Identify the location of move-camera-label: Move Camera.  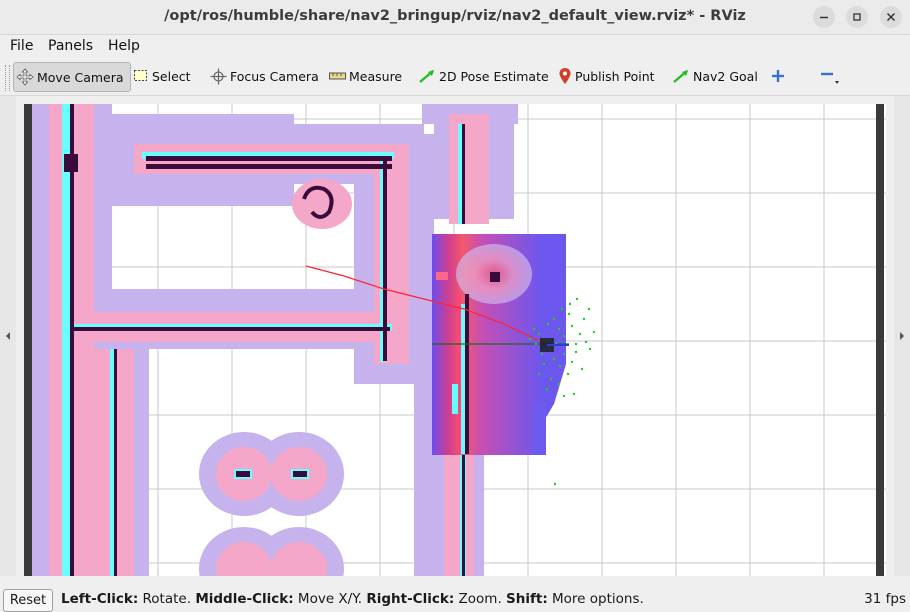
(80, 77).